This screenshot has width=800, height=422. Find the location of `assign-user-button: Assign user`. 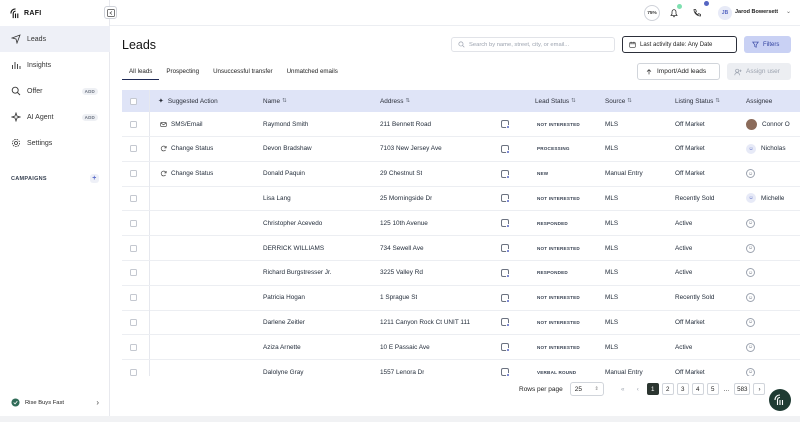

assign-user-button: Assign user is located at coordinates (759, 71).